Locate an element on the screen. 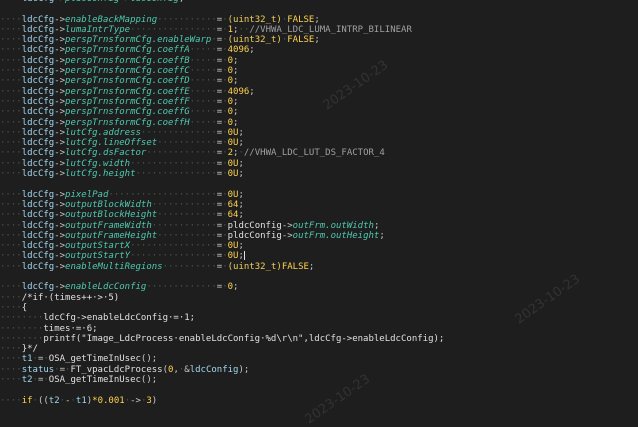 The height and width of the screenshot is (427, 638). code-token: perspTrnsformCfg.coeffA is located at coordinates (127, 50).